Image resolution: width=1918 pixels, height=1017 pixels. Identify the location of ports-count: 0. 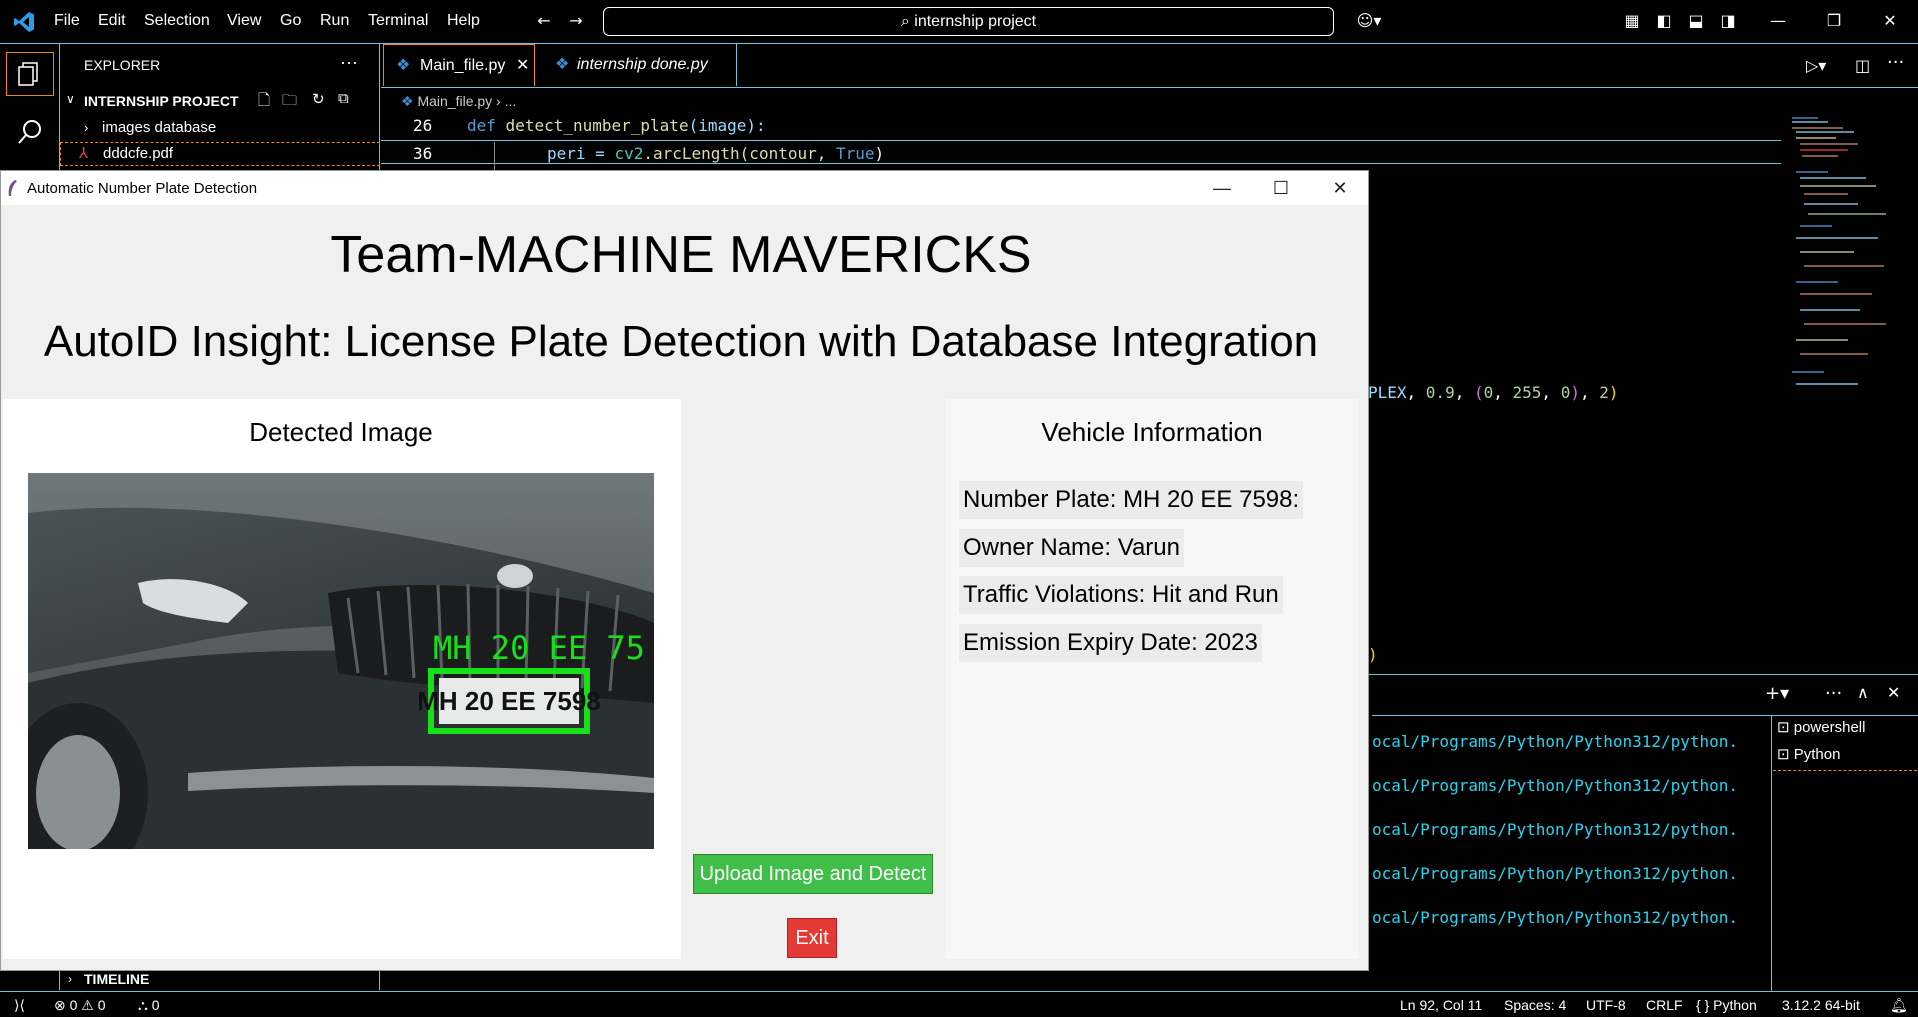
(155, 1005).